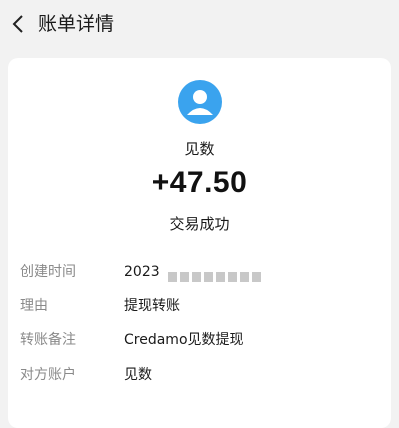 The image size is (399, 428). I want to click on detail-label: 理由, so click(34, 306).